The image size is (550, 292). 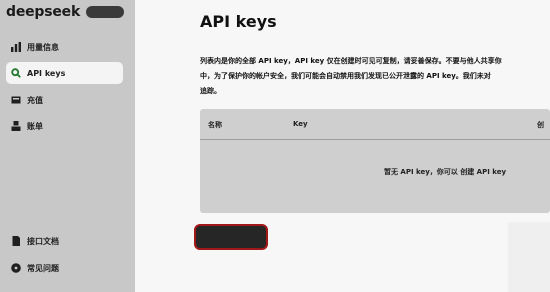 I want to click on sidebar-item-label: 用量信息, so click(x=43, y=47).